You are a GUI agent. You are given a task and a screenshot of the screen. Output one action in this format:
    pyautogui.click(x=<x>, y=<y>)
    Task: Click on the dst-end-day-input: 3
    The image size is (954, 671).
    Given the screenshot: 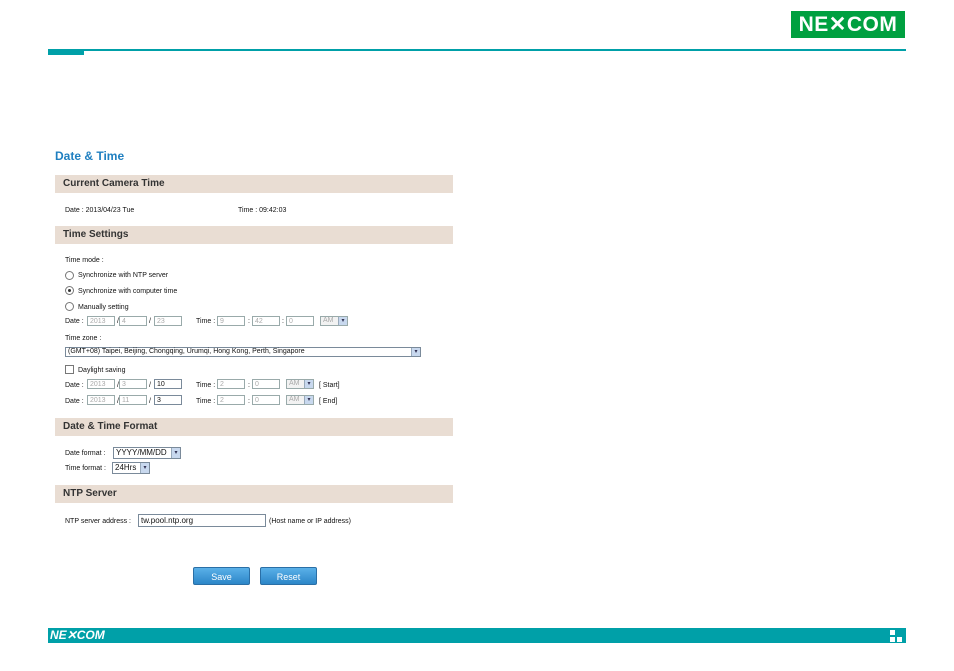 What is the action you would take?
    pyautogui.click(x=168, y=400)
    